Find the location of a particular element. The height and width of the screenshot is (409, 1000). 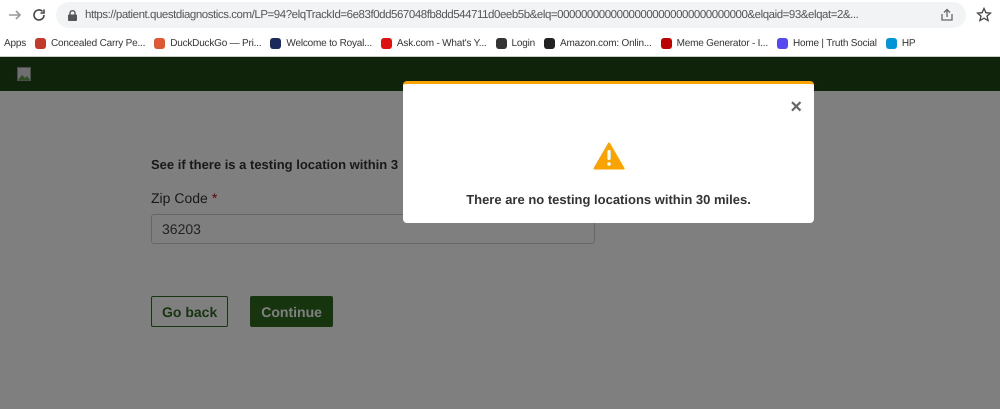

bookmark-item: Home | Truth Social is located at coordinates (826, 43).